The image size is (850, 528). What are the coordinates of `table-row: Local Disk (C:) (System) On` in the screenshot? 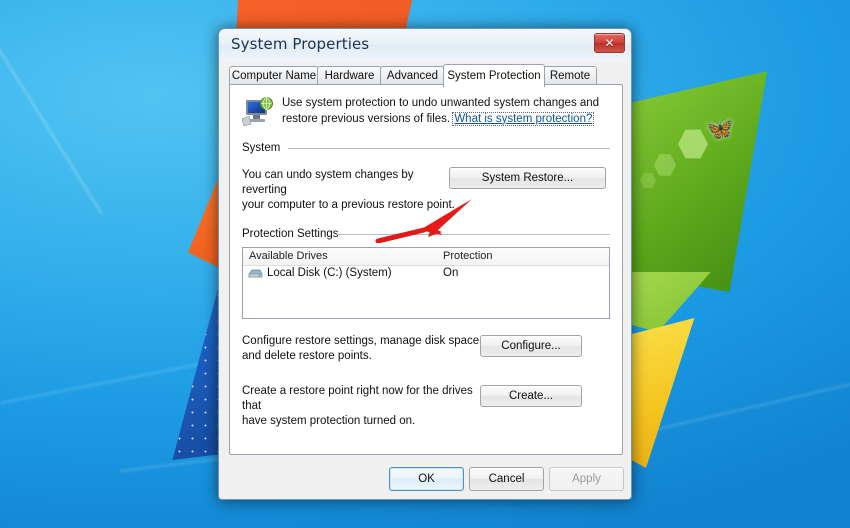 It's located at (426, 274).